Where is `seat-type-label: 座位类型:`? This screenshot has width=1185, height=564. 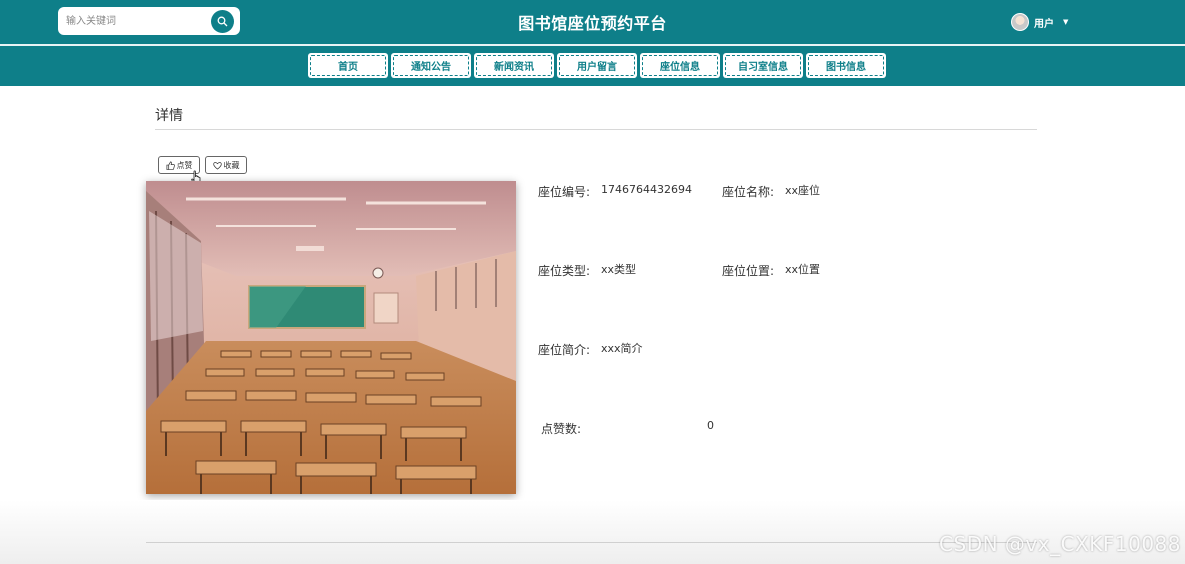
seat-type-label: 座位类型: is located at coordinates (564, 271).